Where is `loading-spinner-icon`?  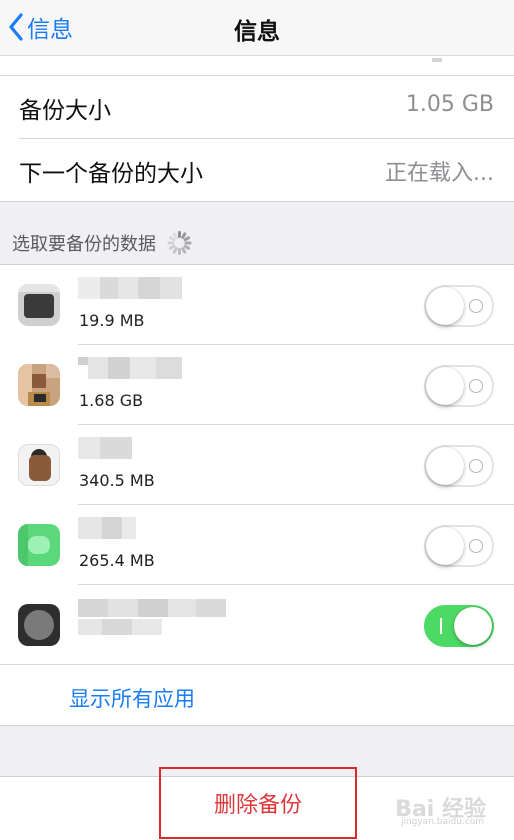 loading-spinner-icon is located at coordinates (179, 243).